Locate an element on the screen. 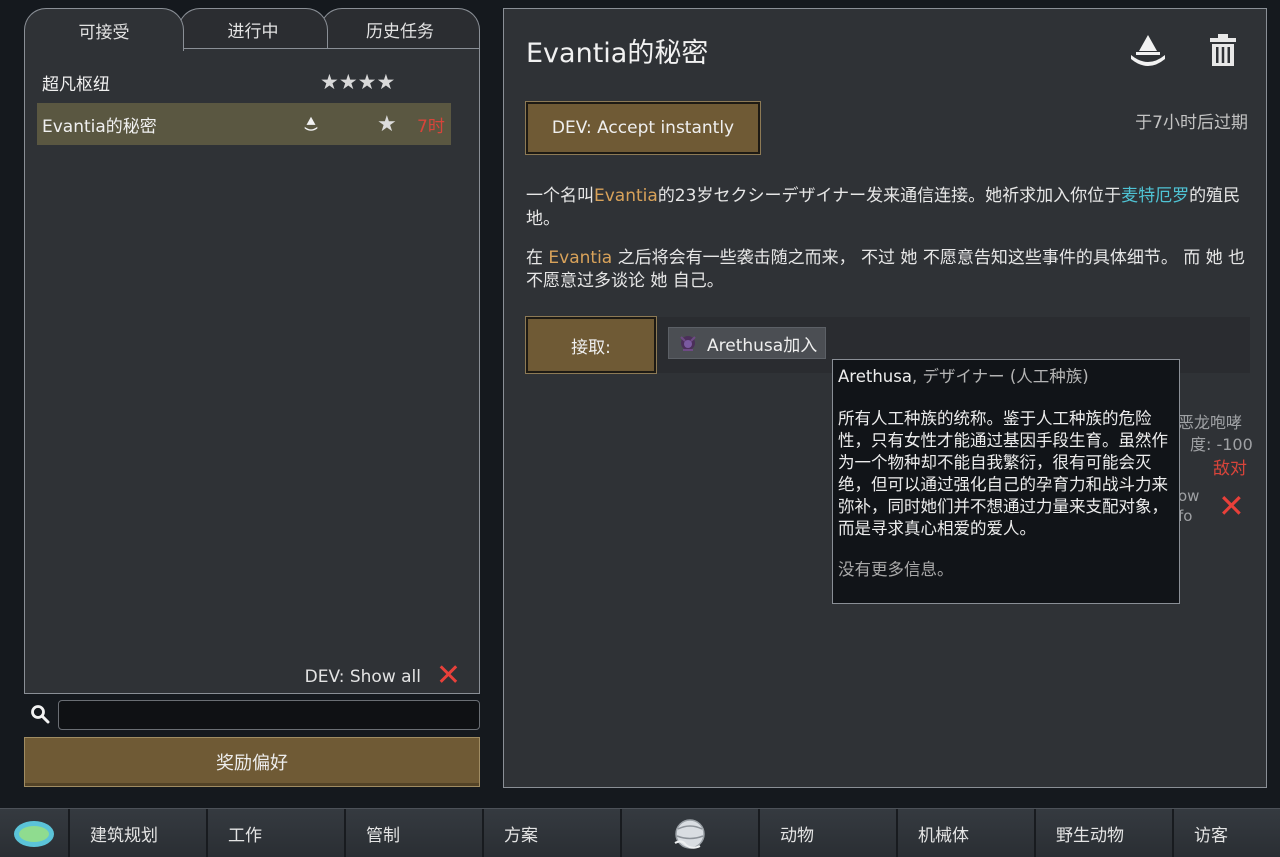 The width and height of the screenshot is (1280, 857). tooltip-subtitle: , デザイナー (人工种族) is located at coordinates (1000, 376).